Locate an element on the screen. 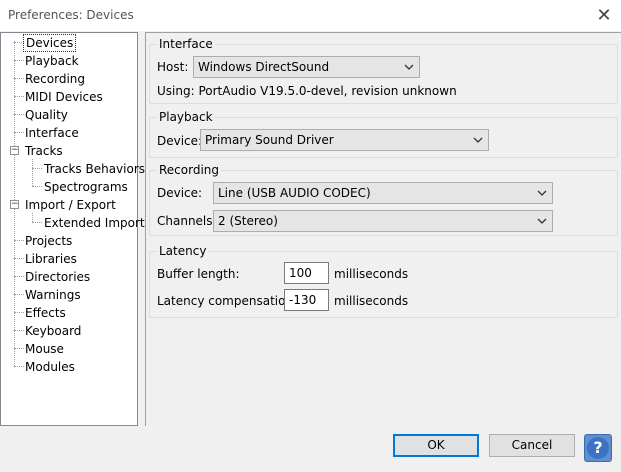  ok-button: OK is located at coordinates (436, 445).